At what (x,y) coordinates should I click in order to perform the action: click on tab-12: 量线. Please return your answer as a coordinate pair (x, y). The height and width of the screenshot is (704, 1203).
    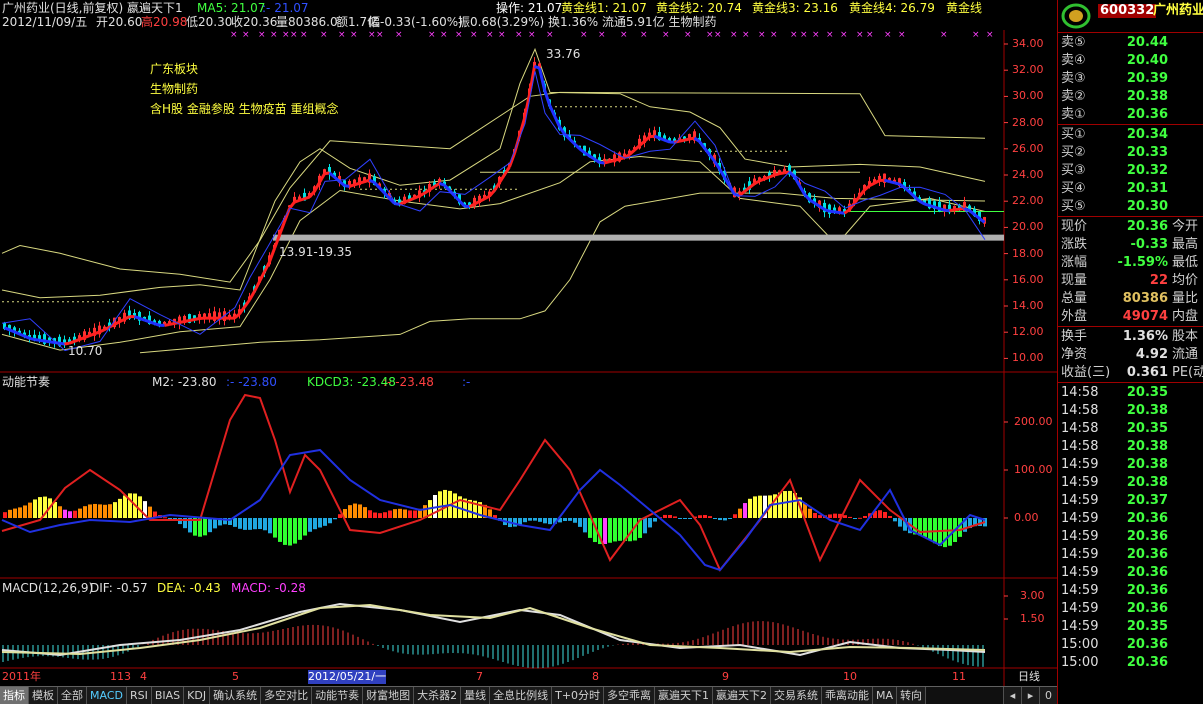
    Looking at the image, I should click on (476, 695).